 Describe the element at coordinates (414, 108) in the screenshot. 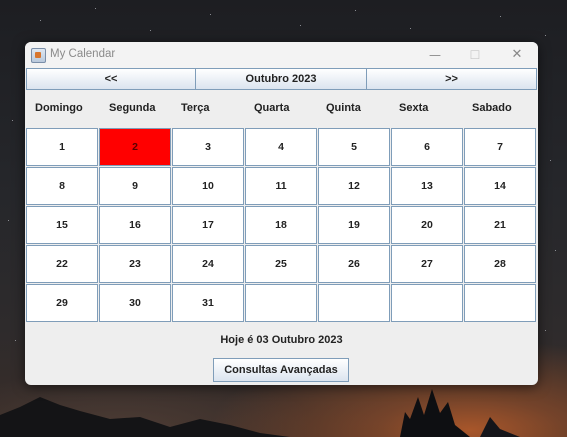

I see `weekday-label-friday: Sexta` at that location.